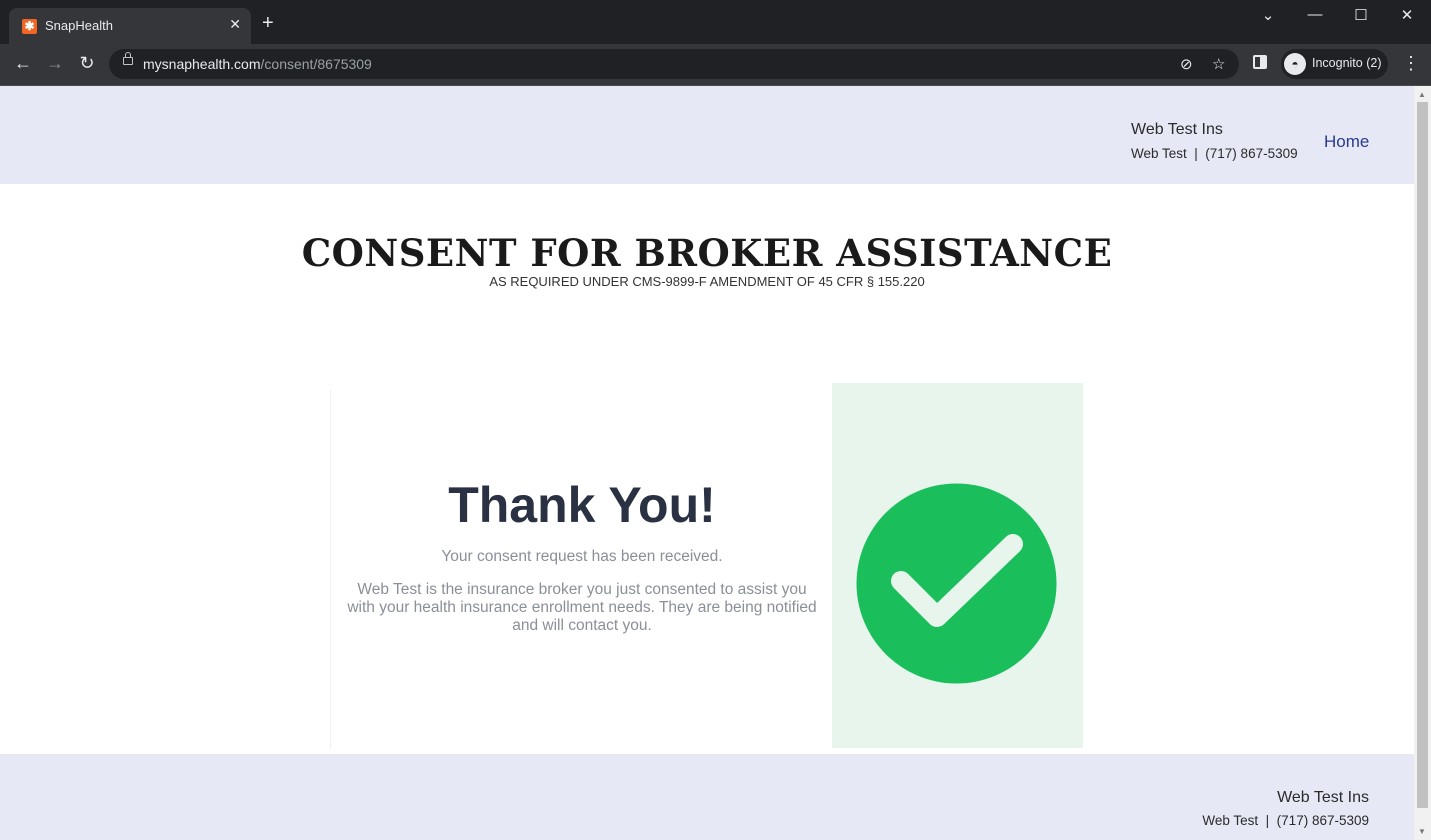  Describe the element at coordinates (1347, 63) in the screenshot. I see `incognito-label: Incognito (2)` at that location.